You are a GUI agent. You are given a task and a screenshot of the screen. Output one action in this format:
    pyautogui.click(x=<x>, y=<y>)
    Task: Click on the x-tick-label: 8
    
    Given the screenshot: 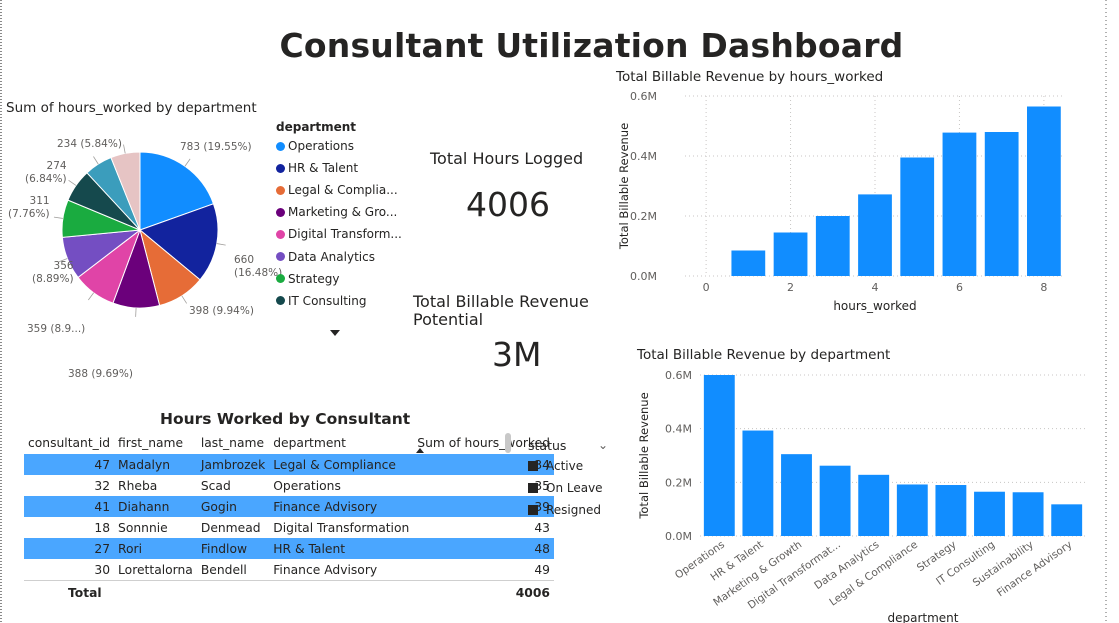 What is the action you would take?
    pyautogui.click(x=1043, y=287)
    